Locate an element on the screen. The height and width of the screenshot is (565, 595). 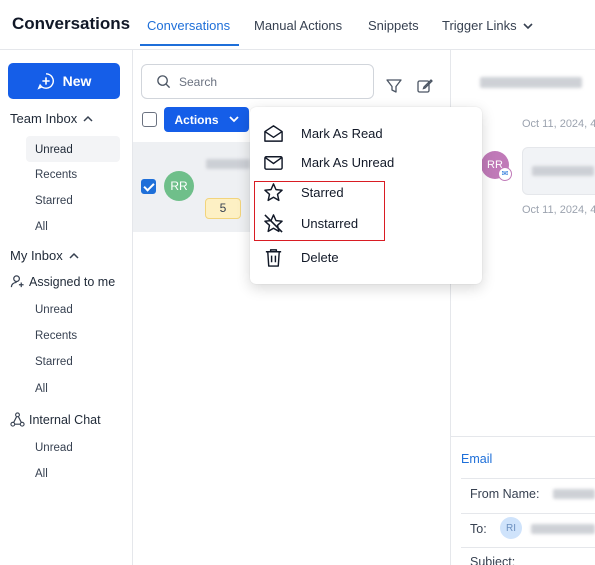
sidebar-item-my-all: All is located at coordinates (41, 389).